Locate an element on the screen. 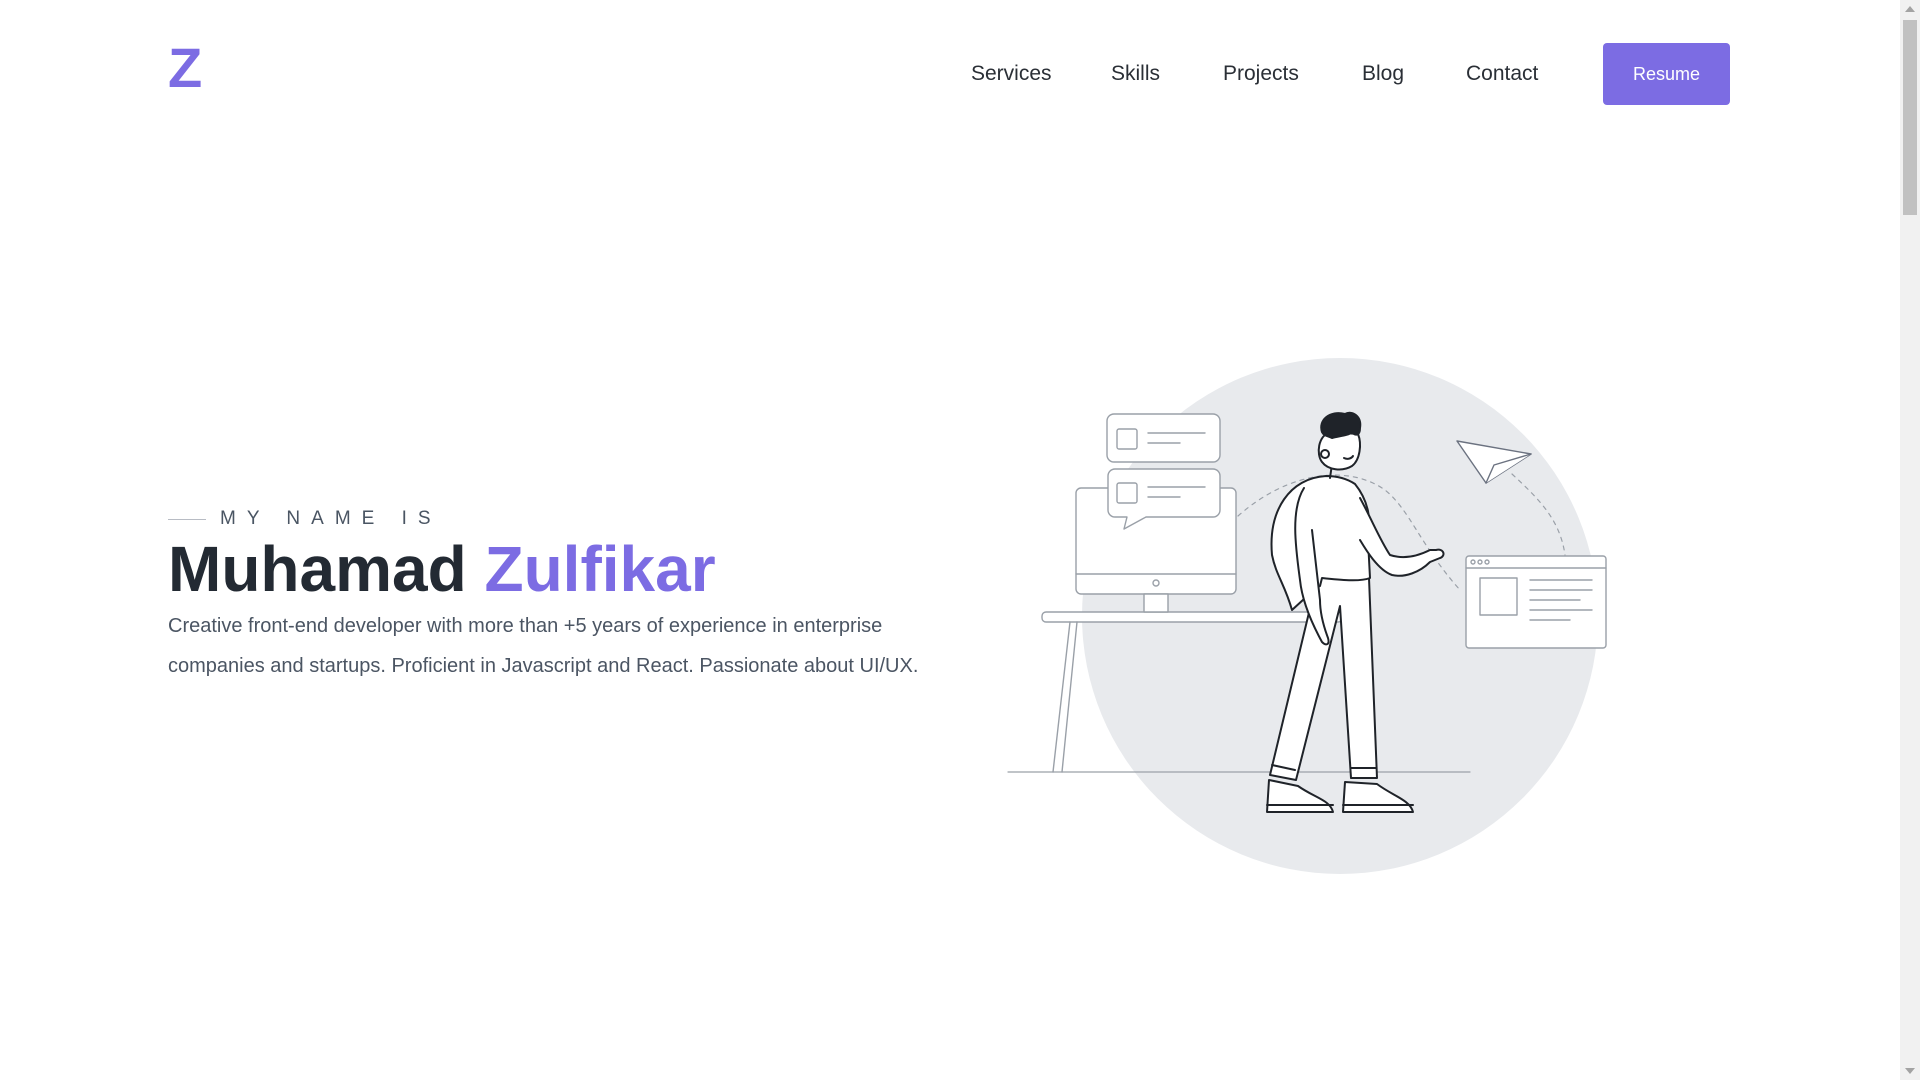  nav-skills: Skills is located at coordinates (1135, 74).